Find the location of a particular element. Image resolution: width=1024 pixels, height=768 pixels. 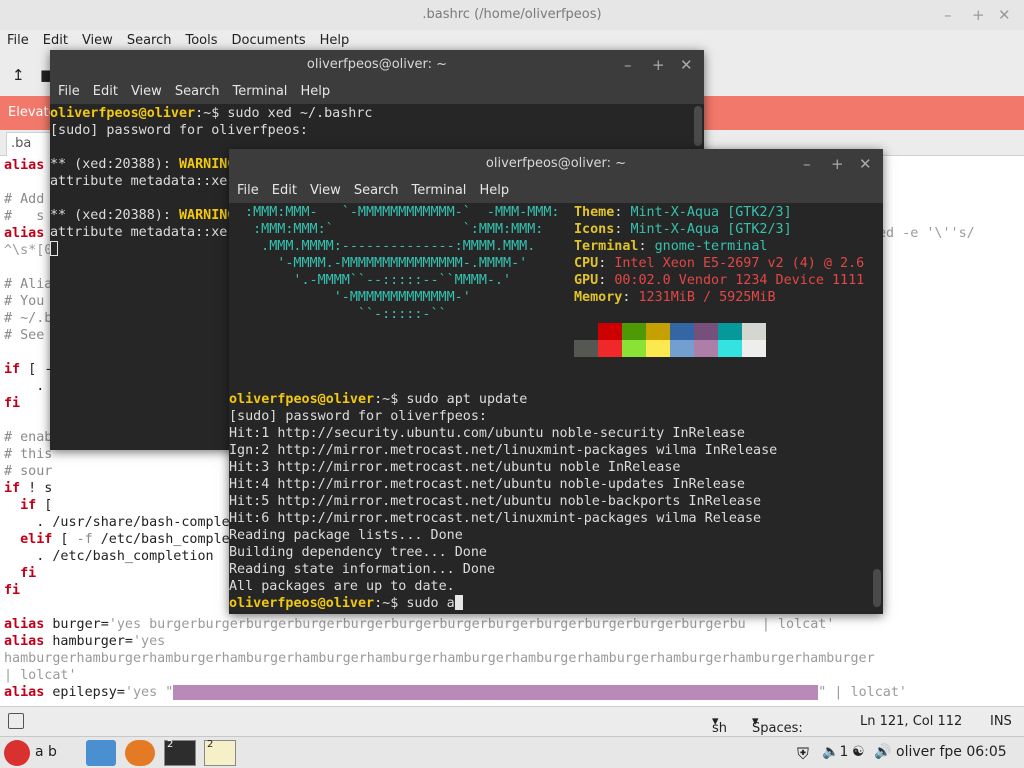

language-selector: sh ▾ is located at coordinates (719, 725).